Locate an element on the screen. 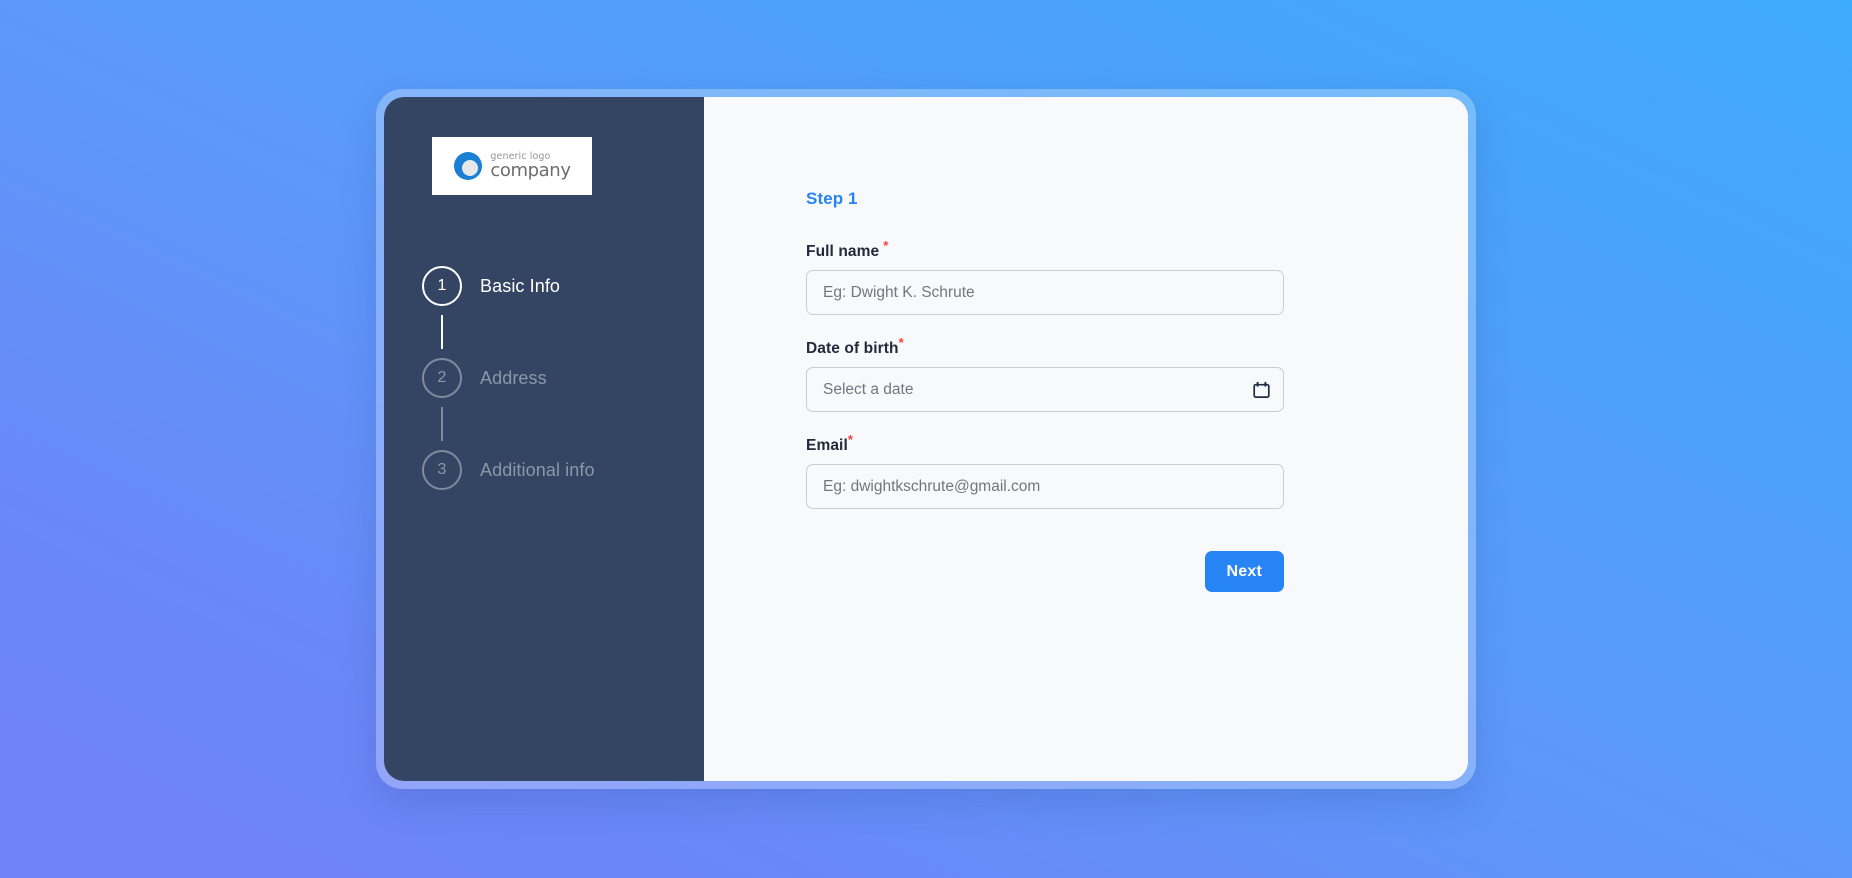 The height and width of the screenshot is (878, 1852). sidebar-step-basic-info: 1 Basic Info is located at coordinates (563, 286).